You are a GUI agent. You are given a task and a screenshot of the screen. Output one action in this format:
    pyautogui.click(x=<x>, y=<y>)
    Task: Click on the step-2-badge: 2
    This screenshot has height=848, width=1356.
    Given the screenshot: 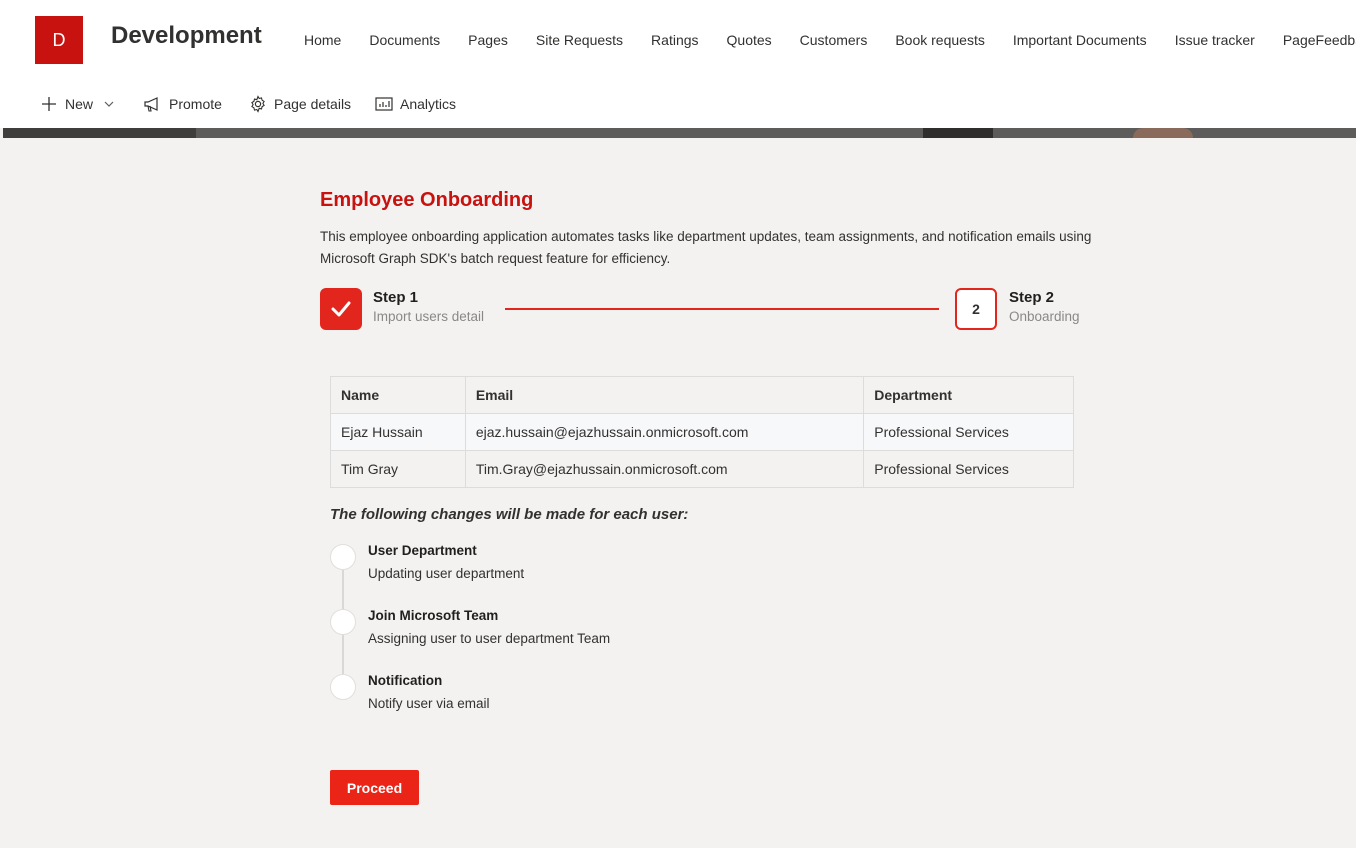 What is the action you would take?
    pyautogui.click(x=976, y=309)
    